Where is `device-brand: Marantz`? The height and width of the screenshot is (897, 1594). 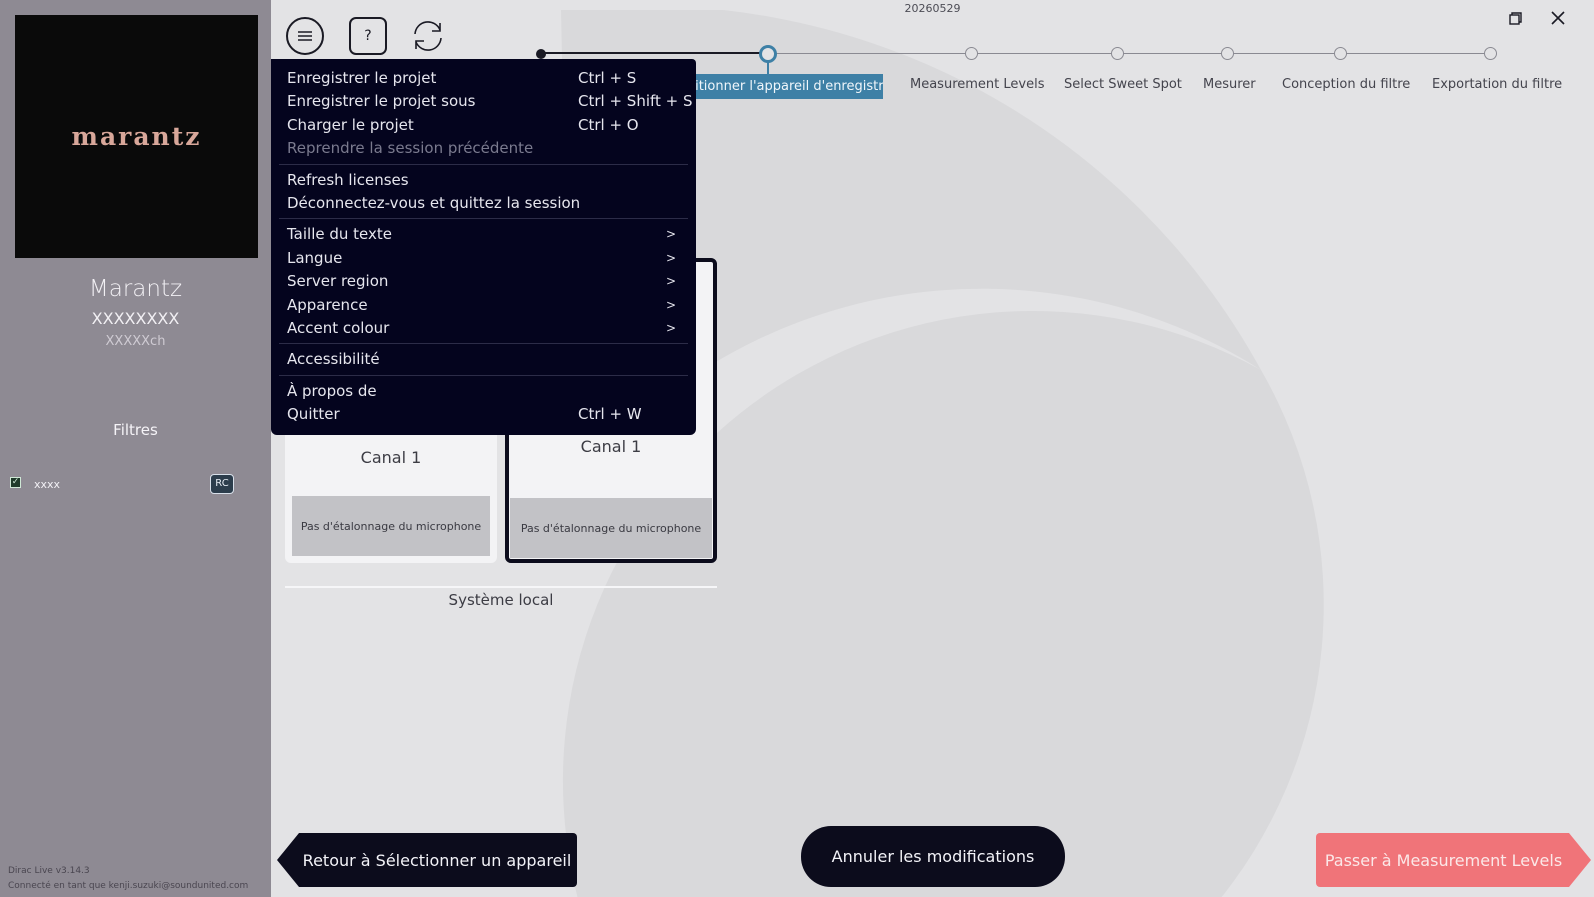
device-brand: Marantz is located at coordinates (135, 289).